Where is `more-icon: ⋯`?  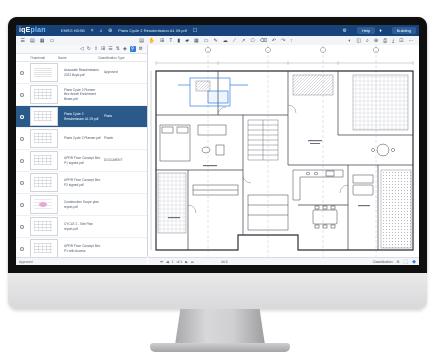
more-icon: ⋯ is located at coordinates (411, 41).